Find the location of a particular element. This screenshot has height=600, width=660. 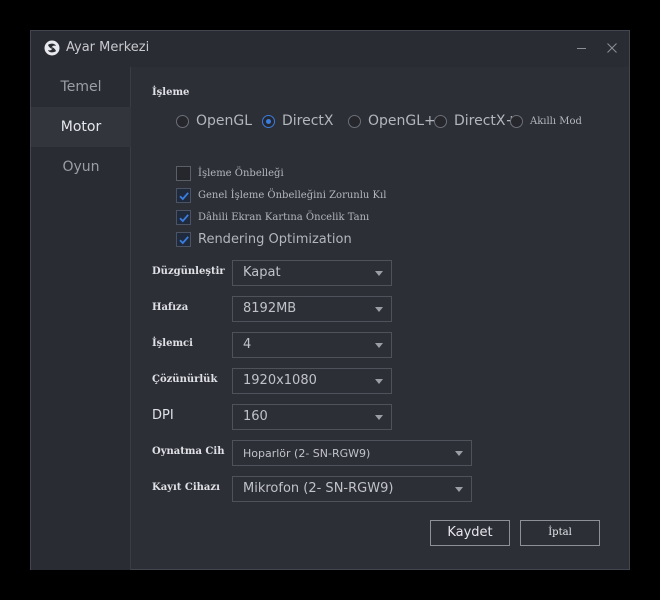

cancel-button: İptal is located at coordinates (560, 533).